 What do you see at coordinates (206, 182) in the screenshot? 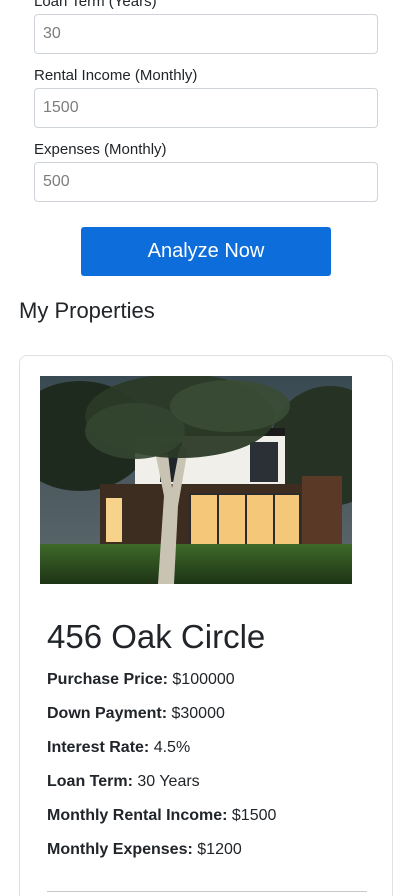
I see `expenses-input` at bounding box center [206, 182].